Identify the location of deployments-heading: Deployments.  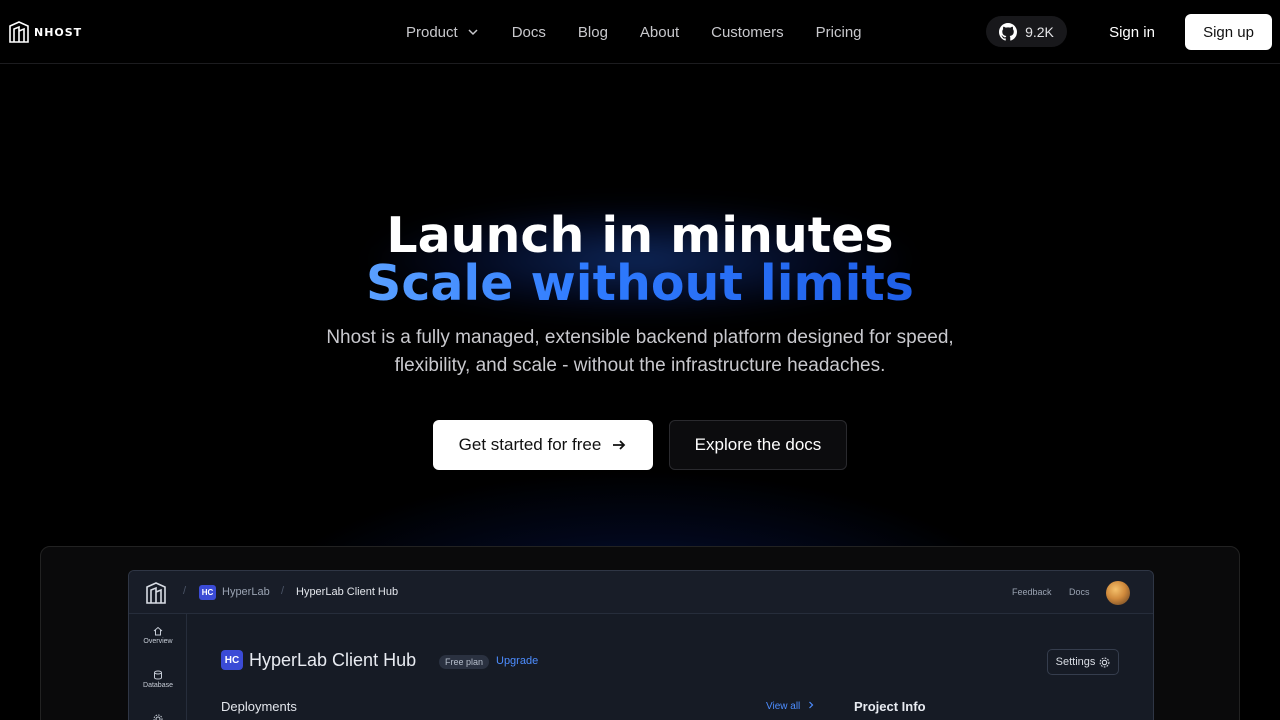
(259, 706).